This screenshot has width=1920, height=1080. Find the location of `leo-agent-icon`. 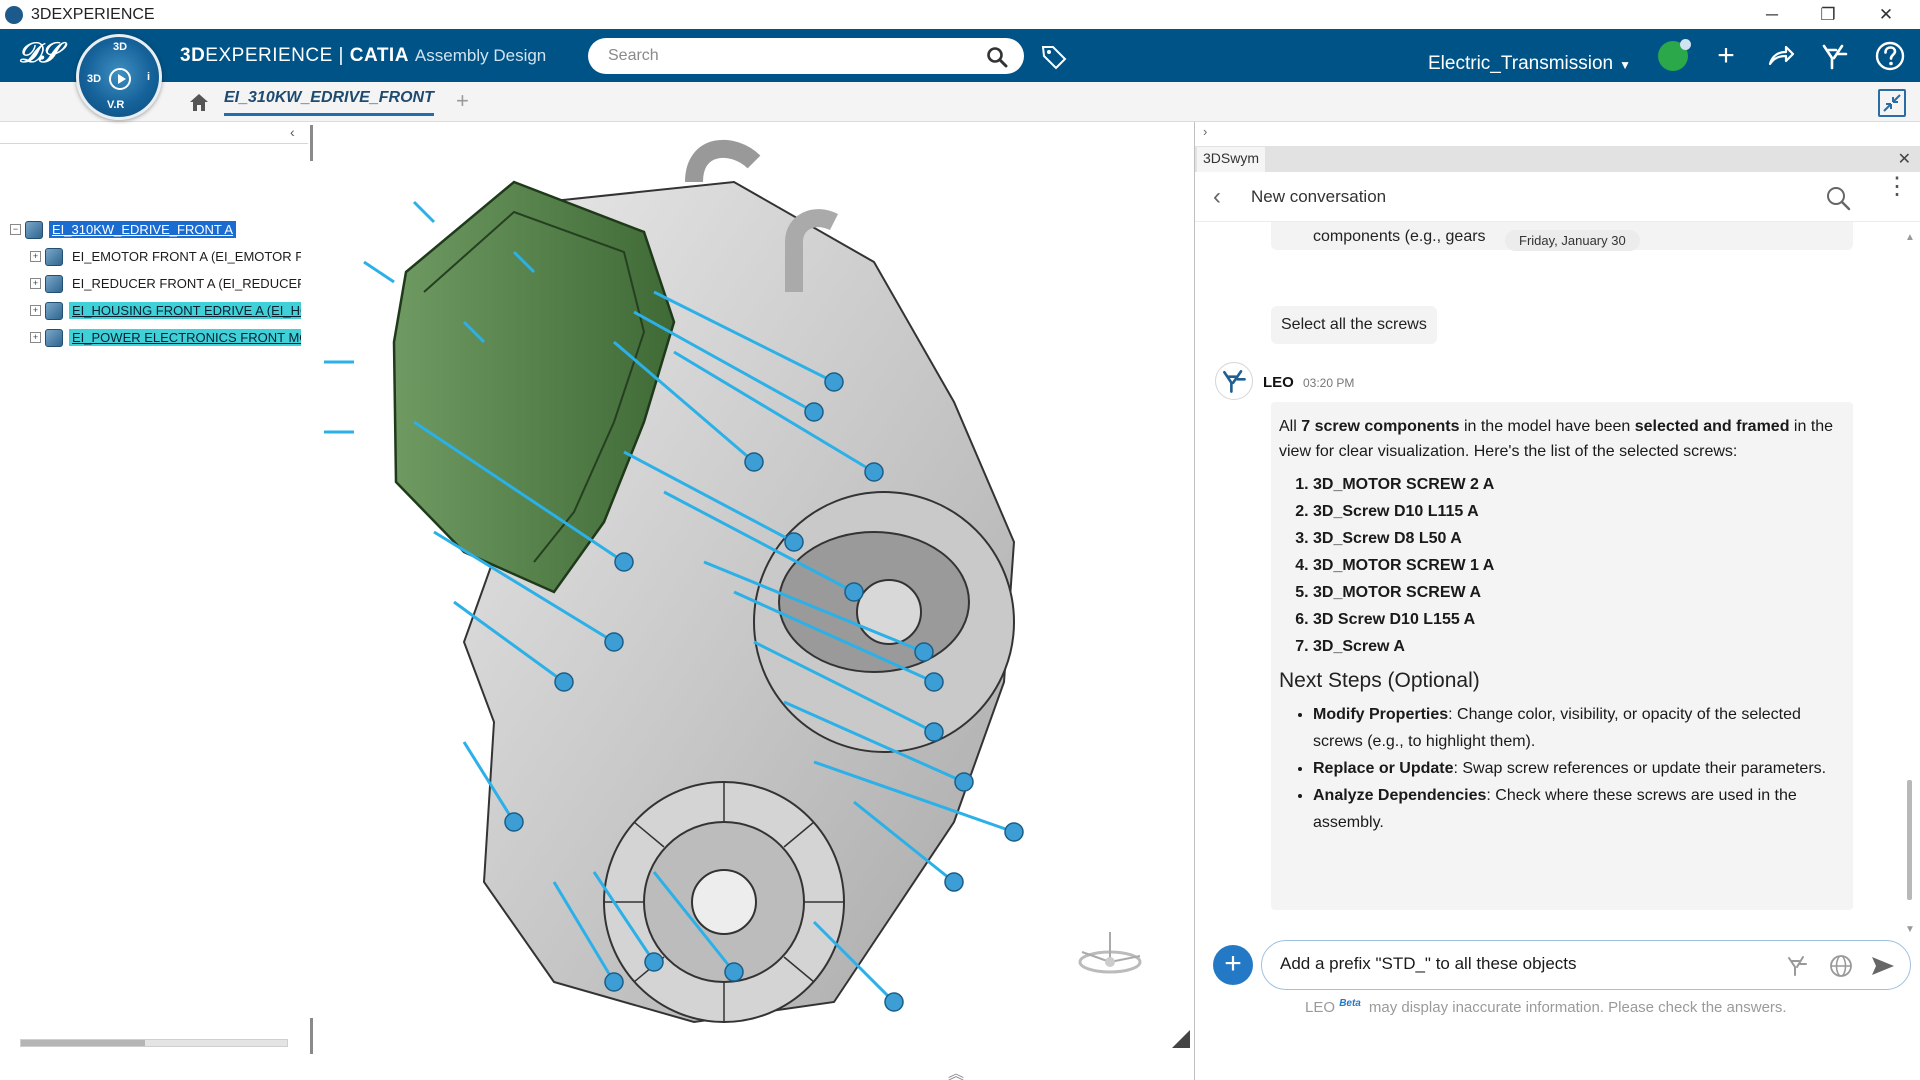

leo-agent-icon is located at coordinates (1797, 966).